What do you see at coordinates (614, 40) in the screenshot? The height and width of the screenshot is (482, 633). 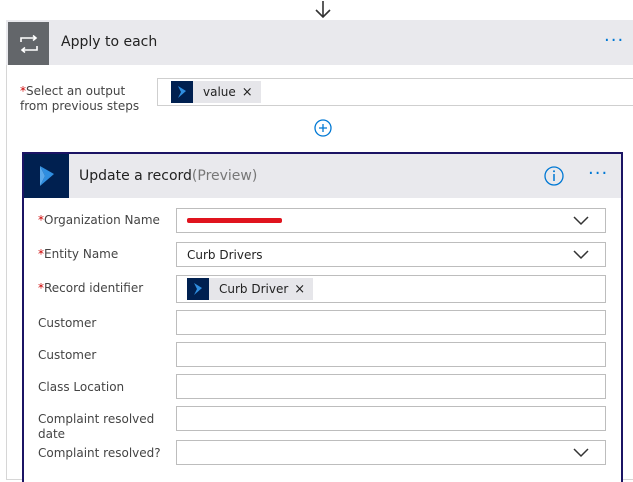 I see `apply-to-each-more-button: ···` at bounding box center [614, 40].